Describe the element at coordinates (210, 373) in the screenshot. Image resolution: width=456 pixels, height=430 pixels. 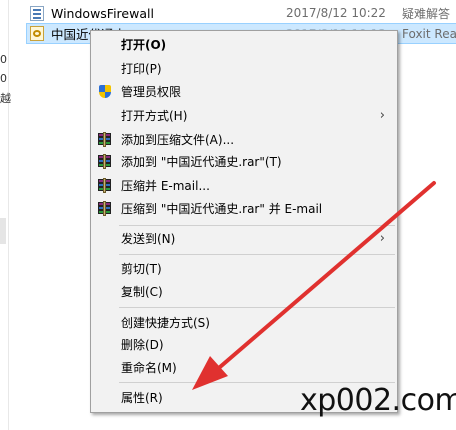
I see `annotation-arrow-head` at that location.